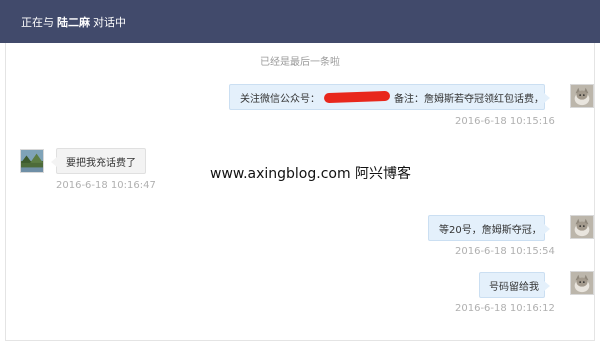 This screenshot has height=341, width=600. I want to click on contact-name: 陆二麻, so click(73, 22).